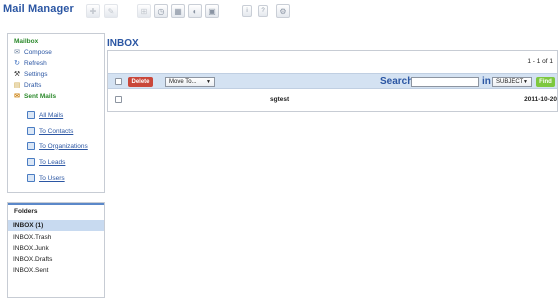 The width and height of the screenshot is (560, 300). Describe the element at coordinates (36, 74) in the screenshot. I see `settings-label: Settings` at that location.